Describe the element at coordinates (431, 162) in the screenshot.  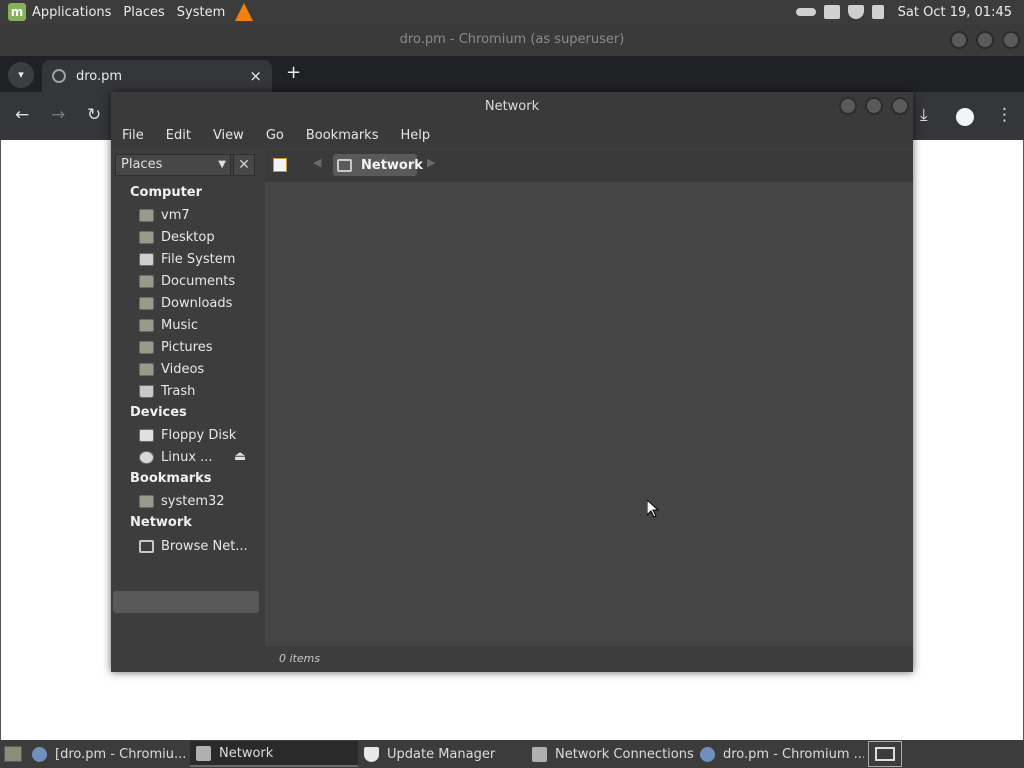
I see `breadcrumb-right-icon: ▶` at that location.